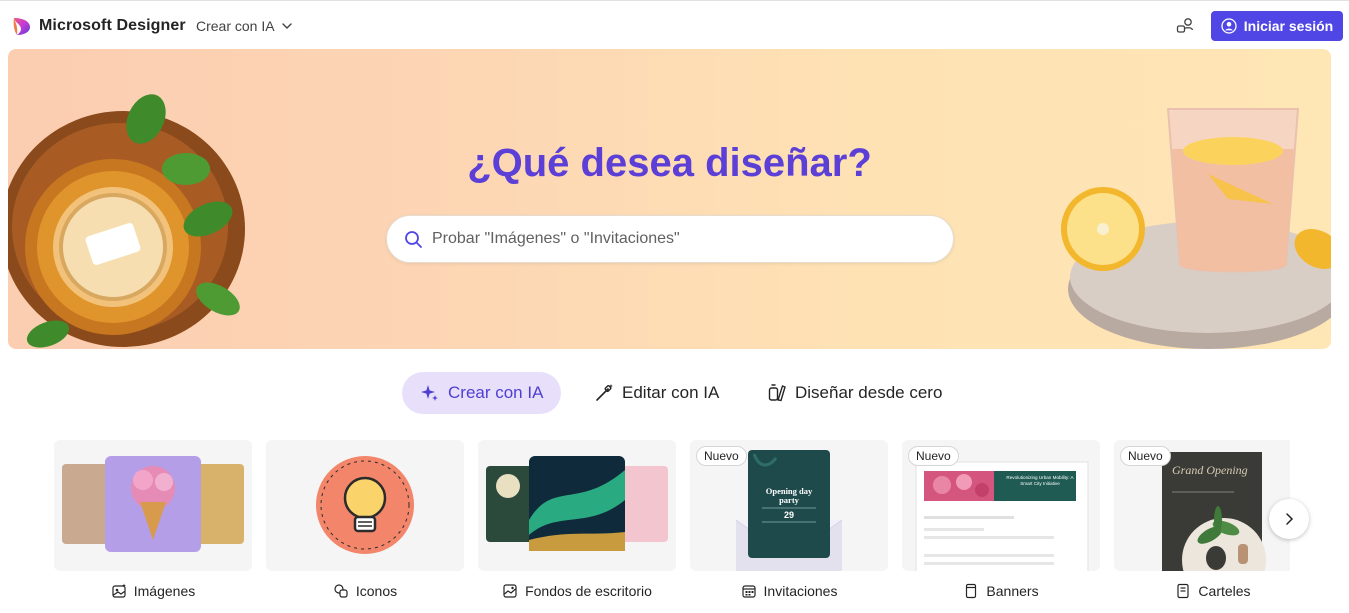 Image resolution: width=1349 pixels, height=613 pixels. What do you see at coordinates (496, 392) in the screenshot?
I see `tab-create-with-ai-label: Crear con IA` at bounding box center [496, 392].